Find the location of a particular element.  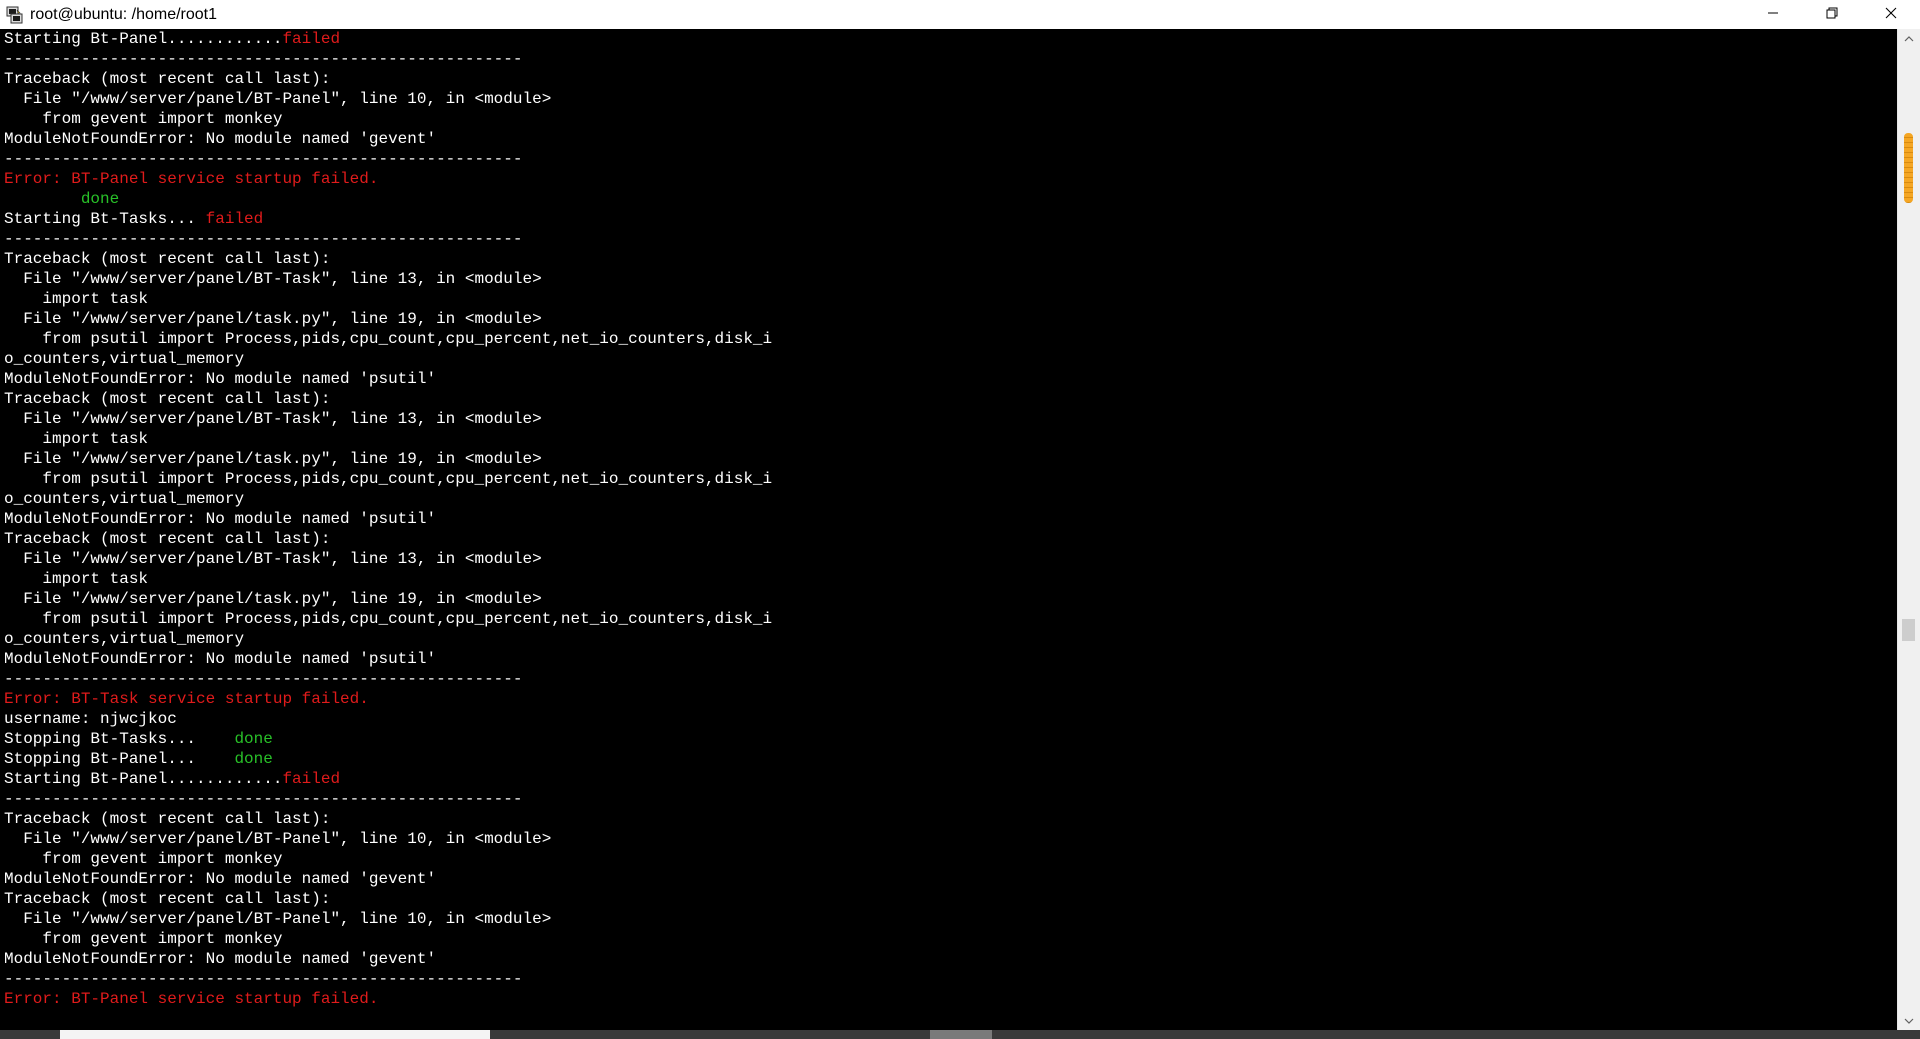

taskbar-segment is located at coordinates (275, 1034).